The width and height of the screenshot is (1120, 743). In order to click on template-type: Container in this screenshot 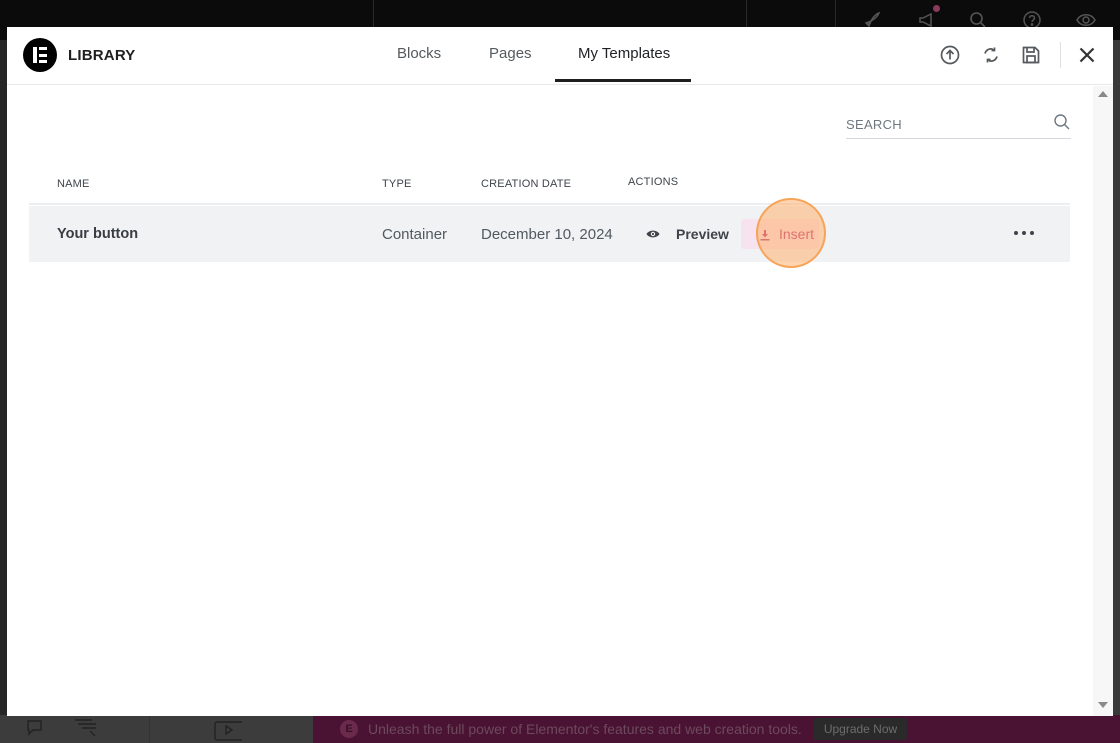, I will do `click(415, 234)`.